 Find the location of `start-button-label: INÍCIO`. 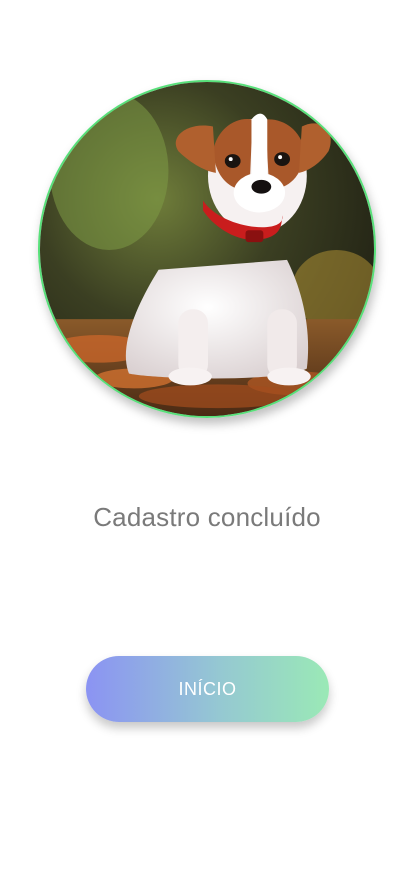

start-button-label: INÍCIO is located at coordinates (207, 688).